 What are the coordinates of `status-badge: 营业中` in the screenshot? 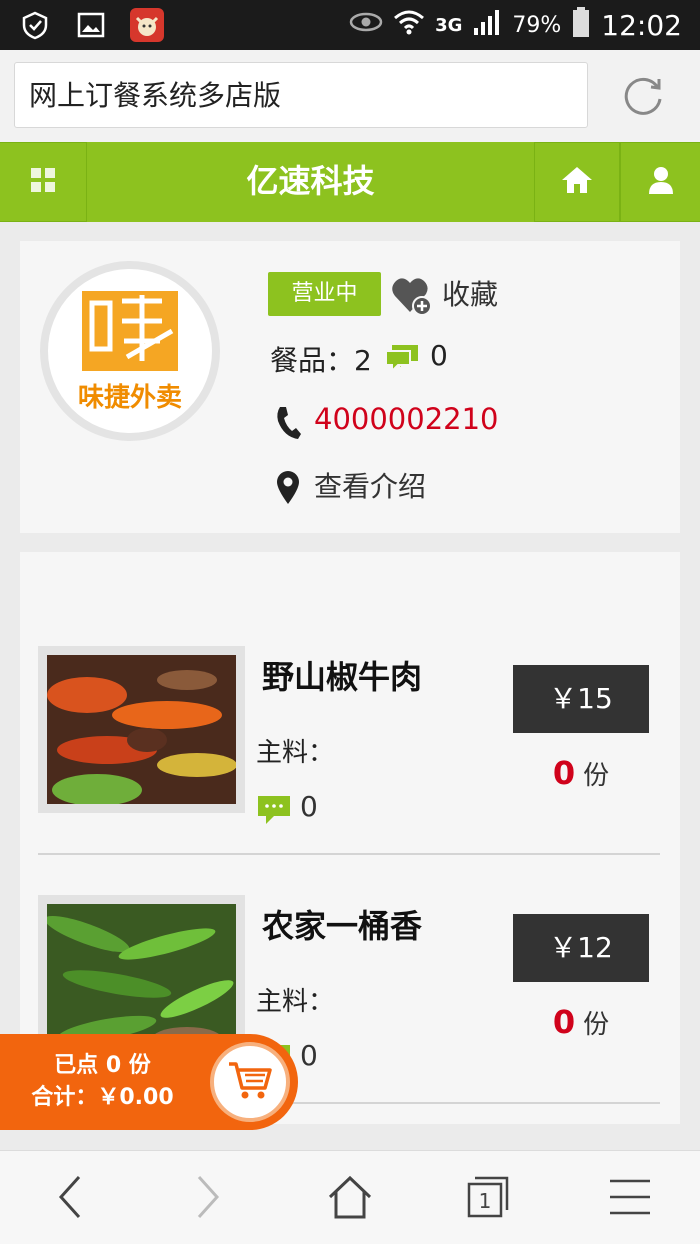 It's located at (324, 294).